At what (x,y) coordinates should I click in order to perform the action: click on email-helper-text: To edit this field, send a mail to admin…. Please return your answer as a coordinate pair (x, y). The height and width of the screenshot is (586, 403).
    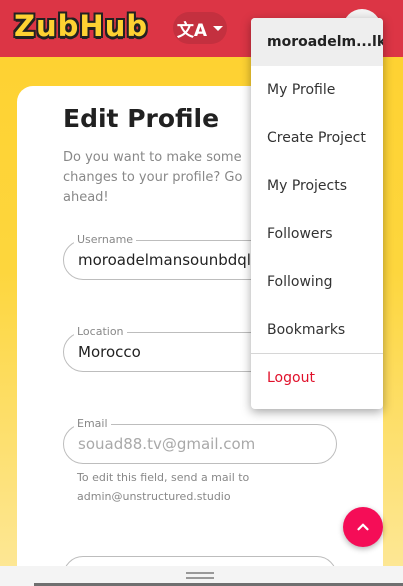
    Looking at the image, I should click on (163, 487).